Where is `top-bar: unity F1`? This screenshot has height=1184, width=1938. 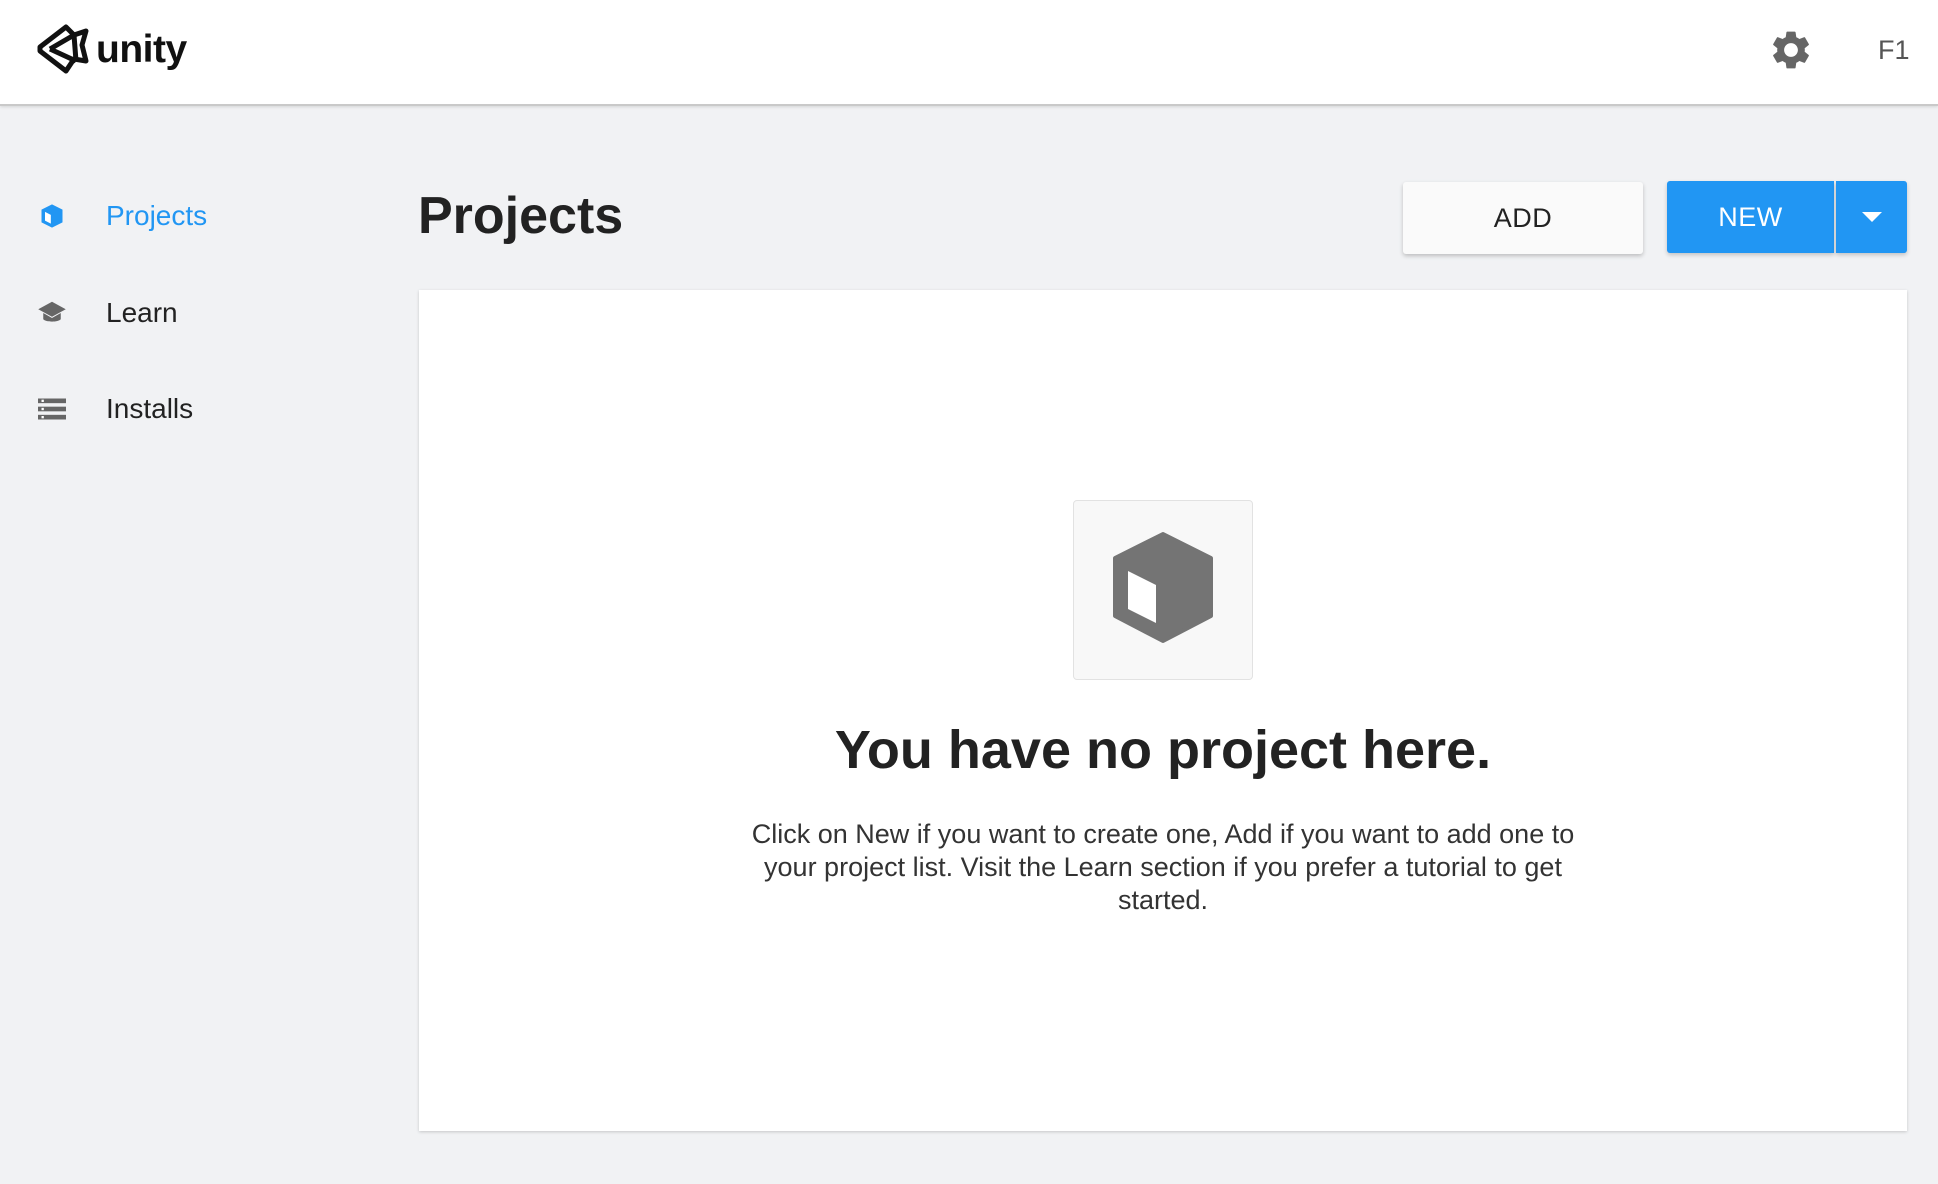 top-bar: unity F1 is located at coordinates (969, 53).